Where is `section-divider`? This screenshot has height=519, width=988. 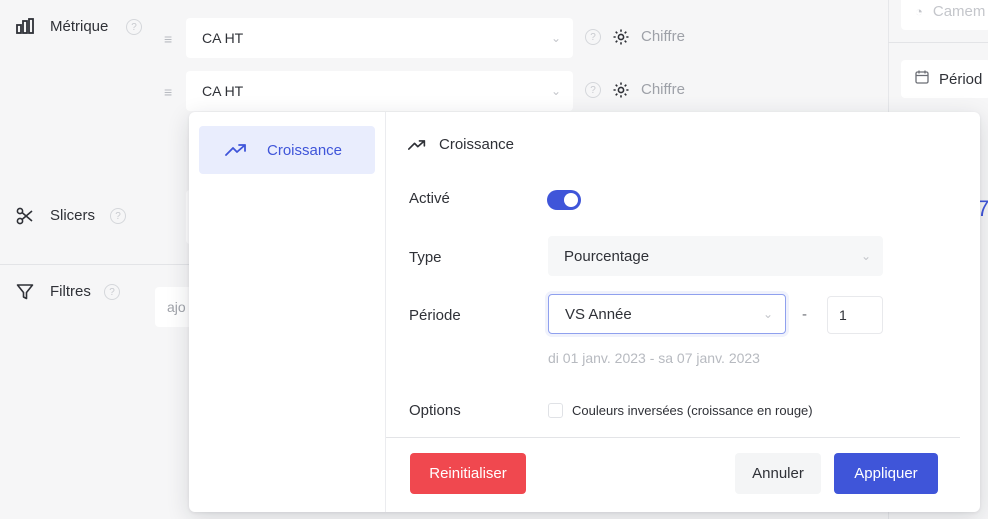
section-divider is located at coordinates (95, 264).